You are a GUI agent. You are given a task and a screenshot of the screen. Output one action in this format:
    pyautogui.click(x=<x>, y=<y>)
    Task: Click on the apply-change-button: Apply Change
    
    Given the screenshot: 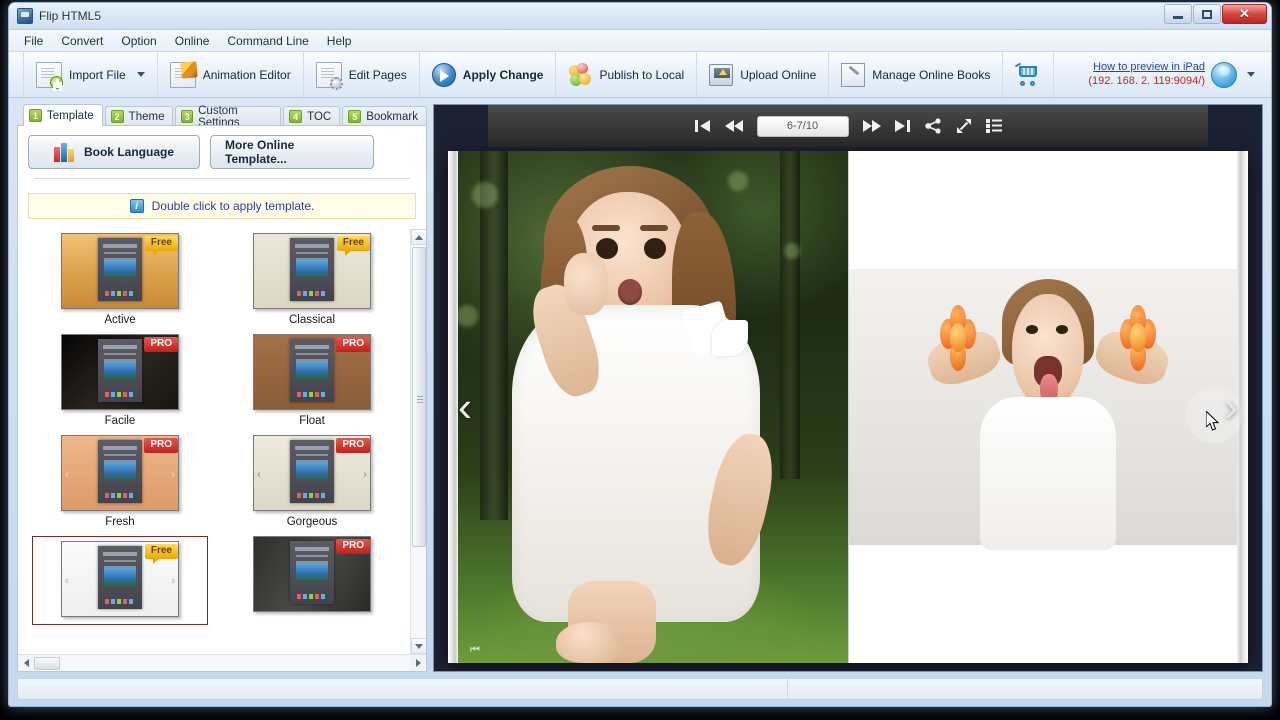 What is the action you would take?
    pyautogui.click(x=488, y=74)
    